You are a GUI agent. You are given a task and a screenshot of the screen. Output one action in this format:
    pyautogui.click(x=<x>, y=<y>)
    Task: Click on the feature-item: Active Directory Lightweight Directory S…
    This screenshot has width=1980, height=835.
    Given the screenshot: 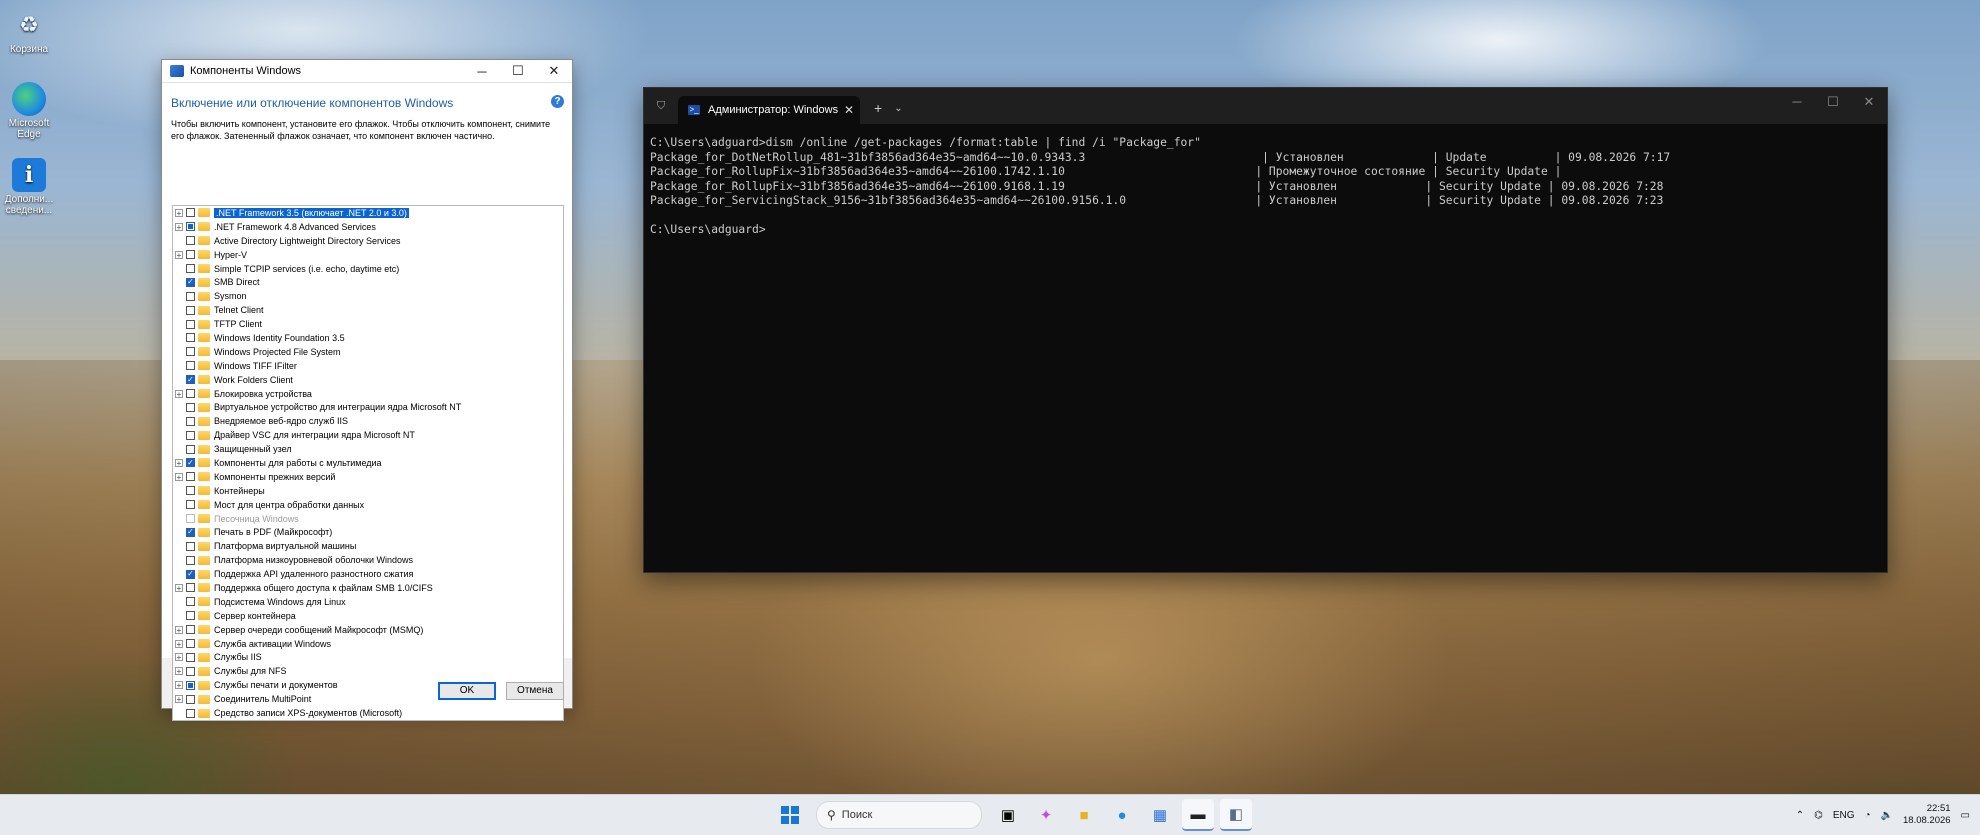 What is the action you would take?
    pyautogui.click(x=368, y=241)
    